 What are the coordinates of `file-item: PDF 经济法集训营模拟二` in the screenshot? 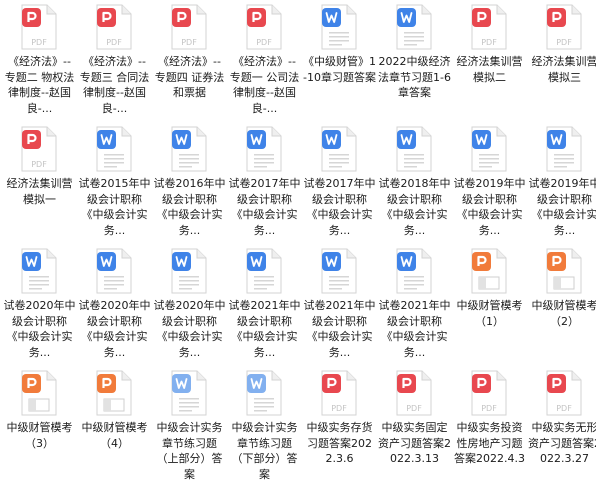 It's located at (489, 61).